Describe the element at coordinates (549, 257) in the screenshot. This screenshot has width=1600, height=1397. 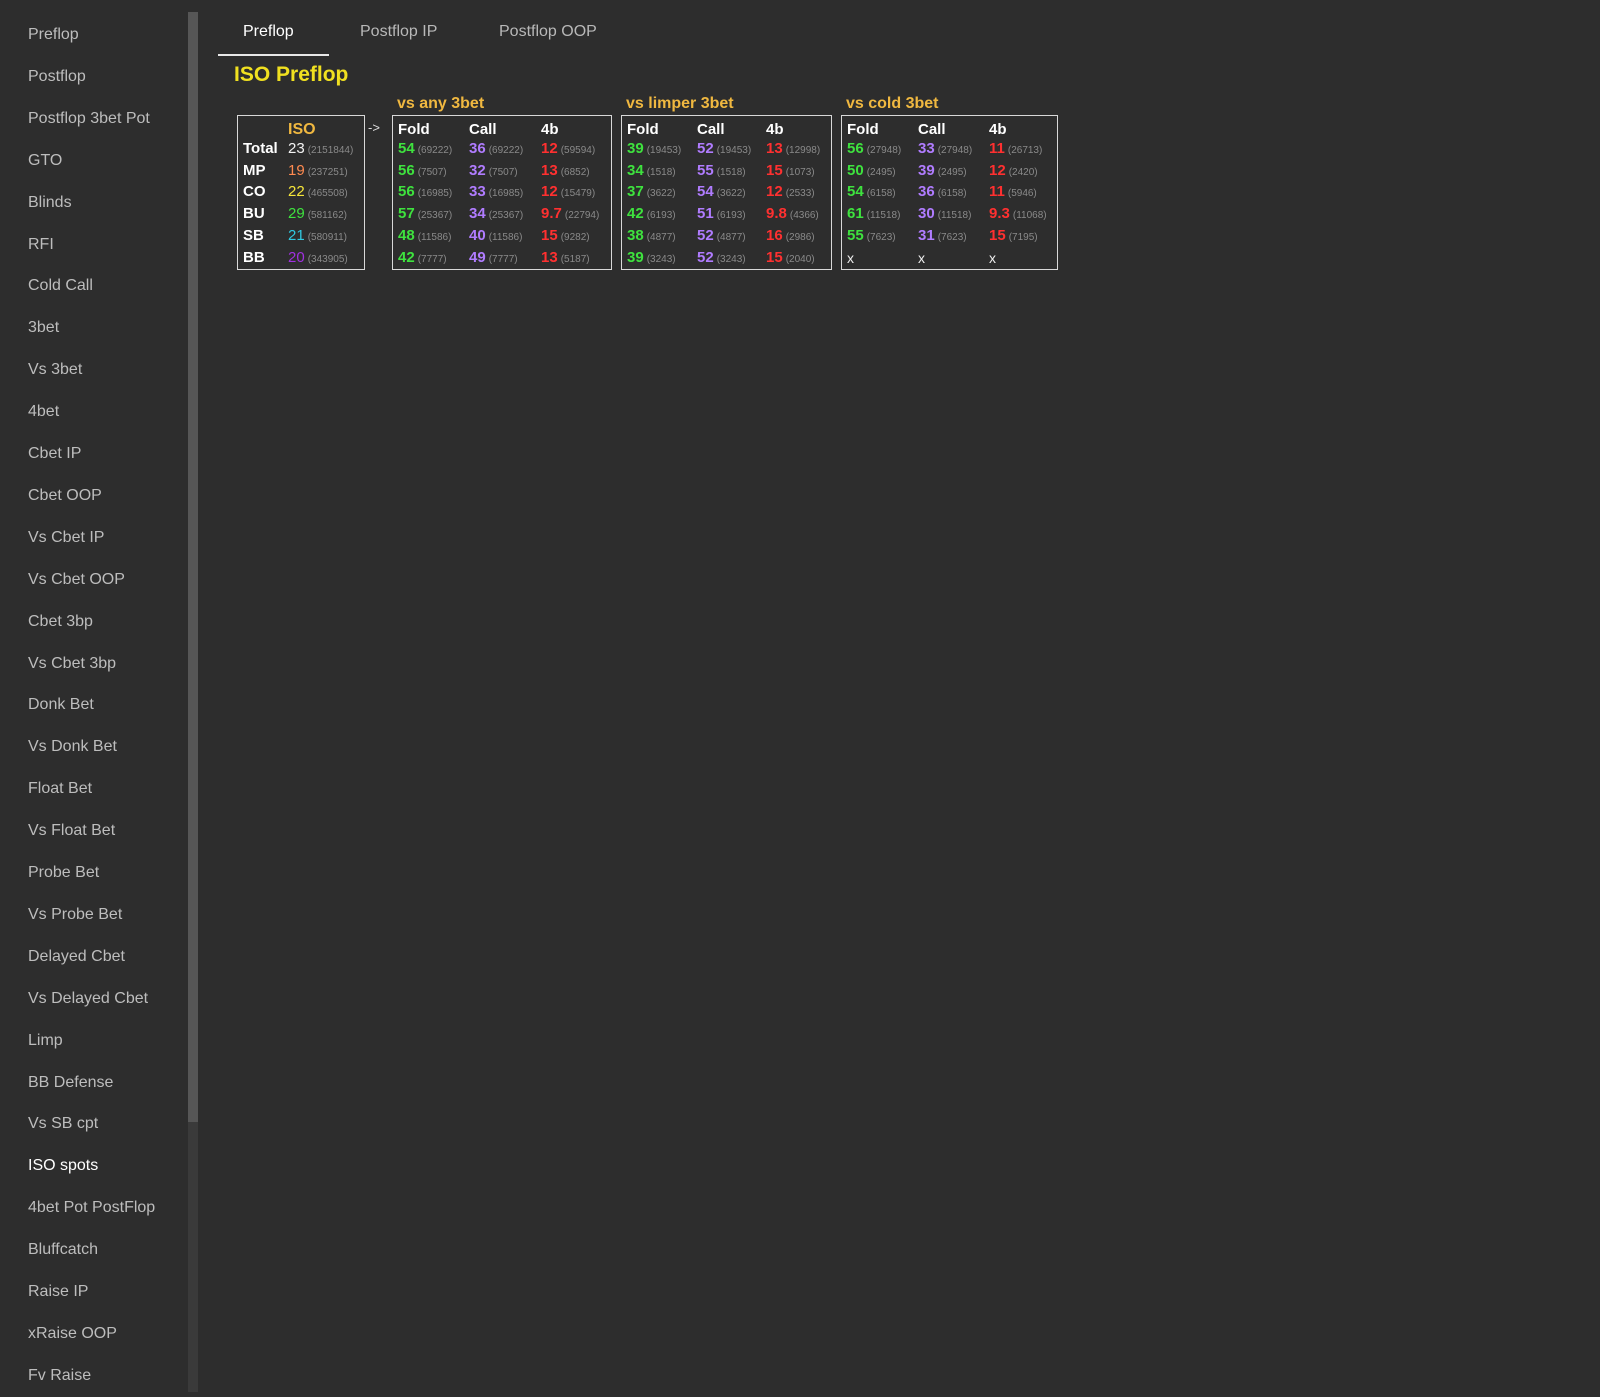
I see `four-bet-value: 13` at that location.